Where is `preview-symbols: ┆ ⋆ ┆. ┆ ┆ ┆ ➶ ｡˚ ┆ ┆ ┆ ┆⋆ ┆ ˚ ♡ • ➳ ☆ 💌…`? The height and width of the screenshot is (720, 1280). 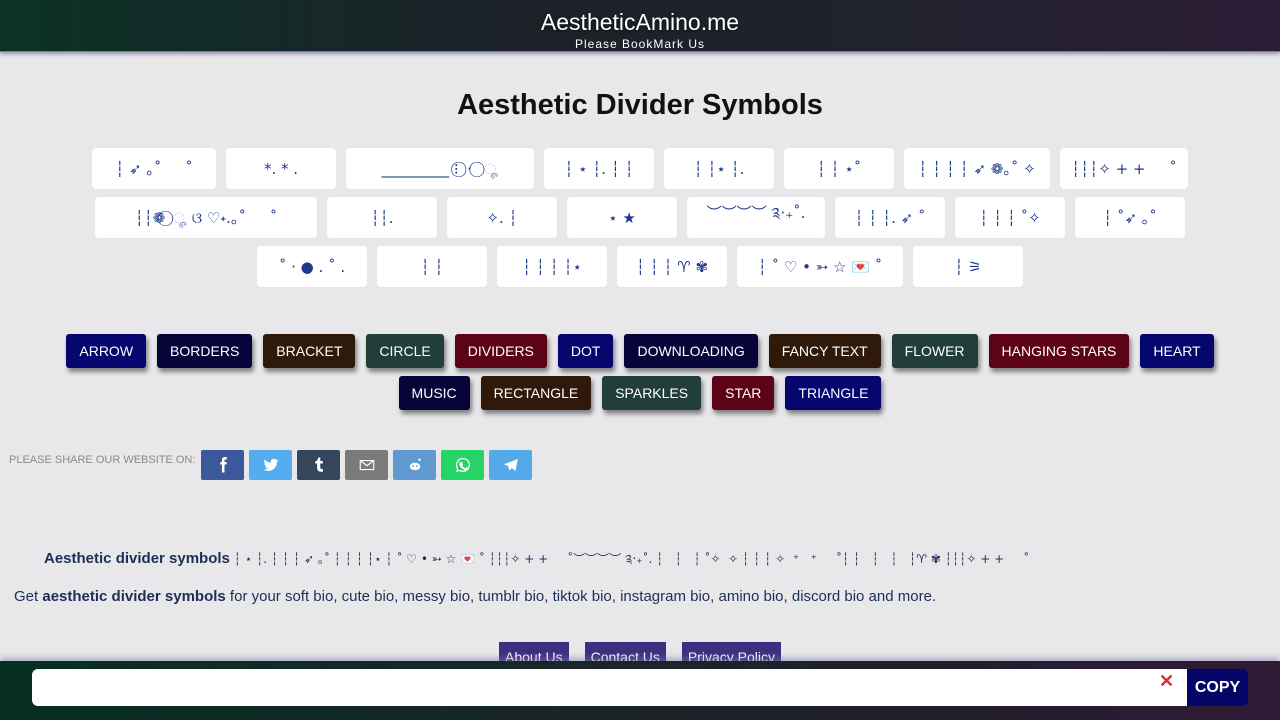 preview-symbols: ┆ ⋆ ┆. ┆ ┆ ┆ ➶ ｡˚ ┆ ┆ ┆ ┆⋆ ┆ ˚ ♡ • ➳ ☆ 💌… is located at coordinates (629, 559).